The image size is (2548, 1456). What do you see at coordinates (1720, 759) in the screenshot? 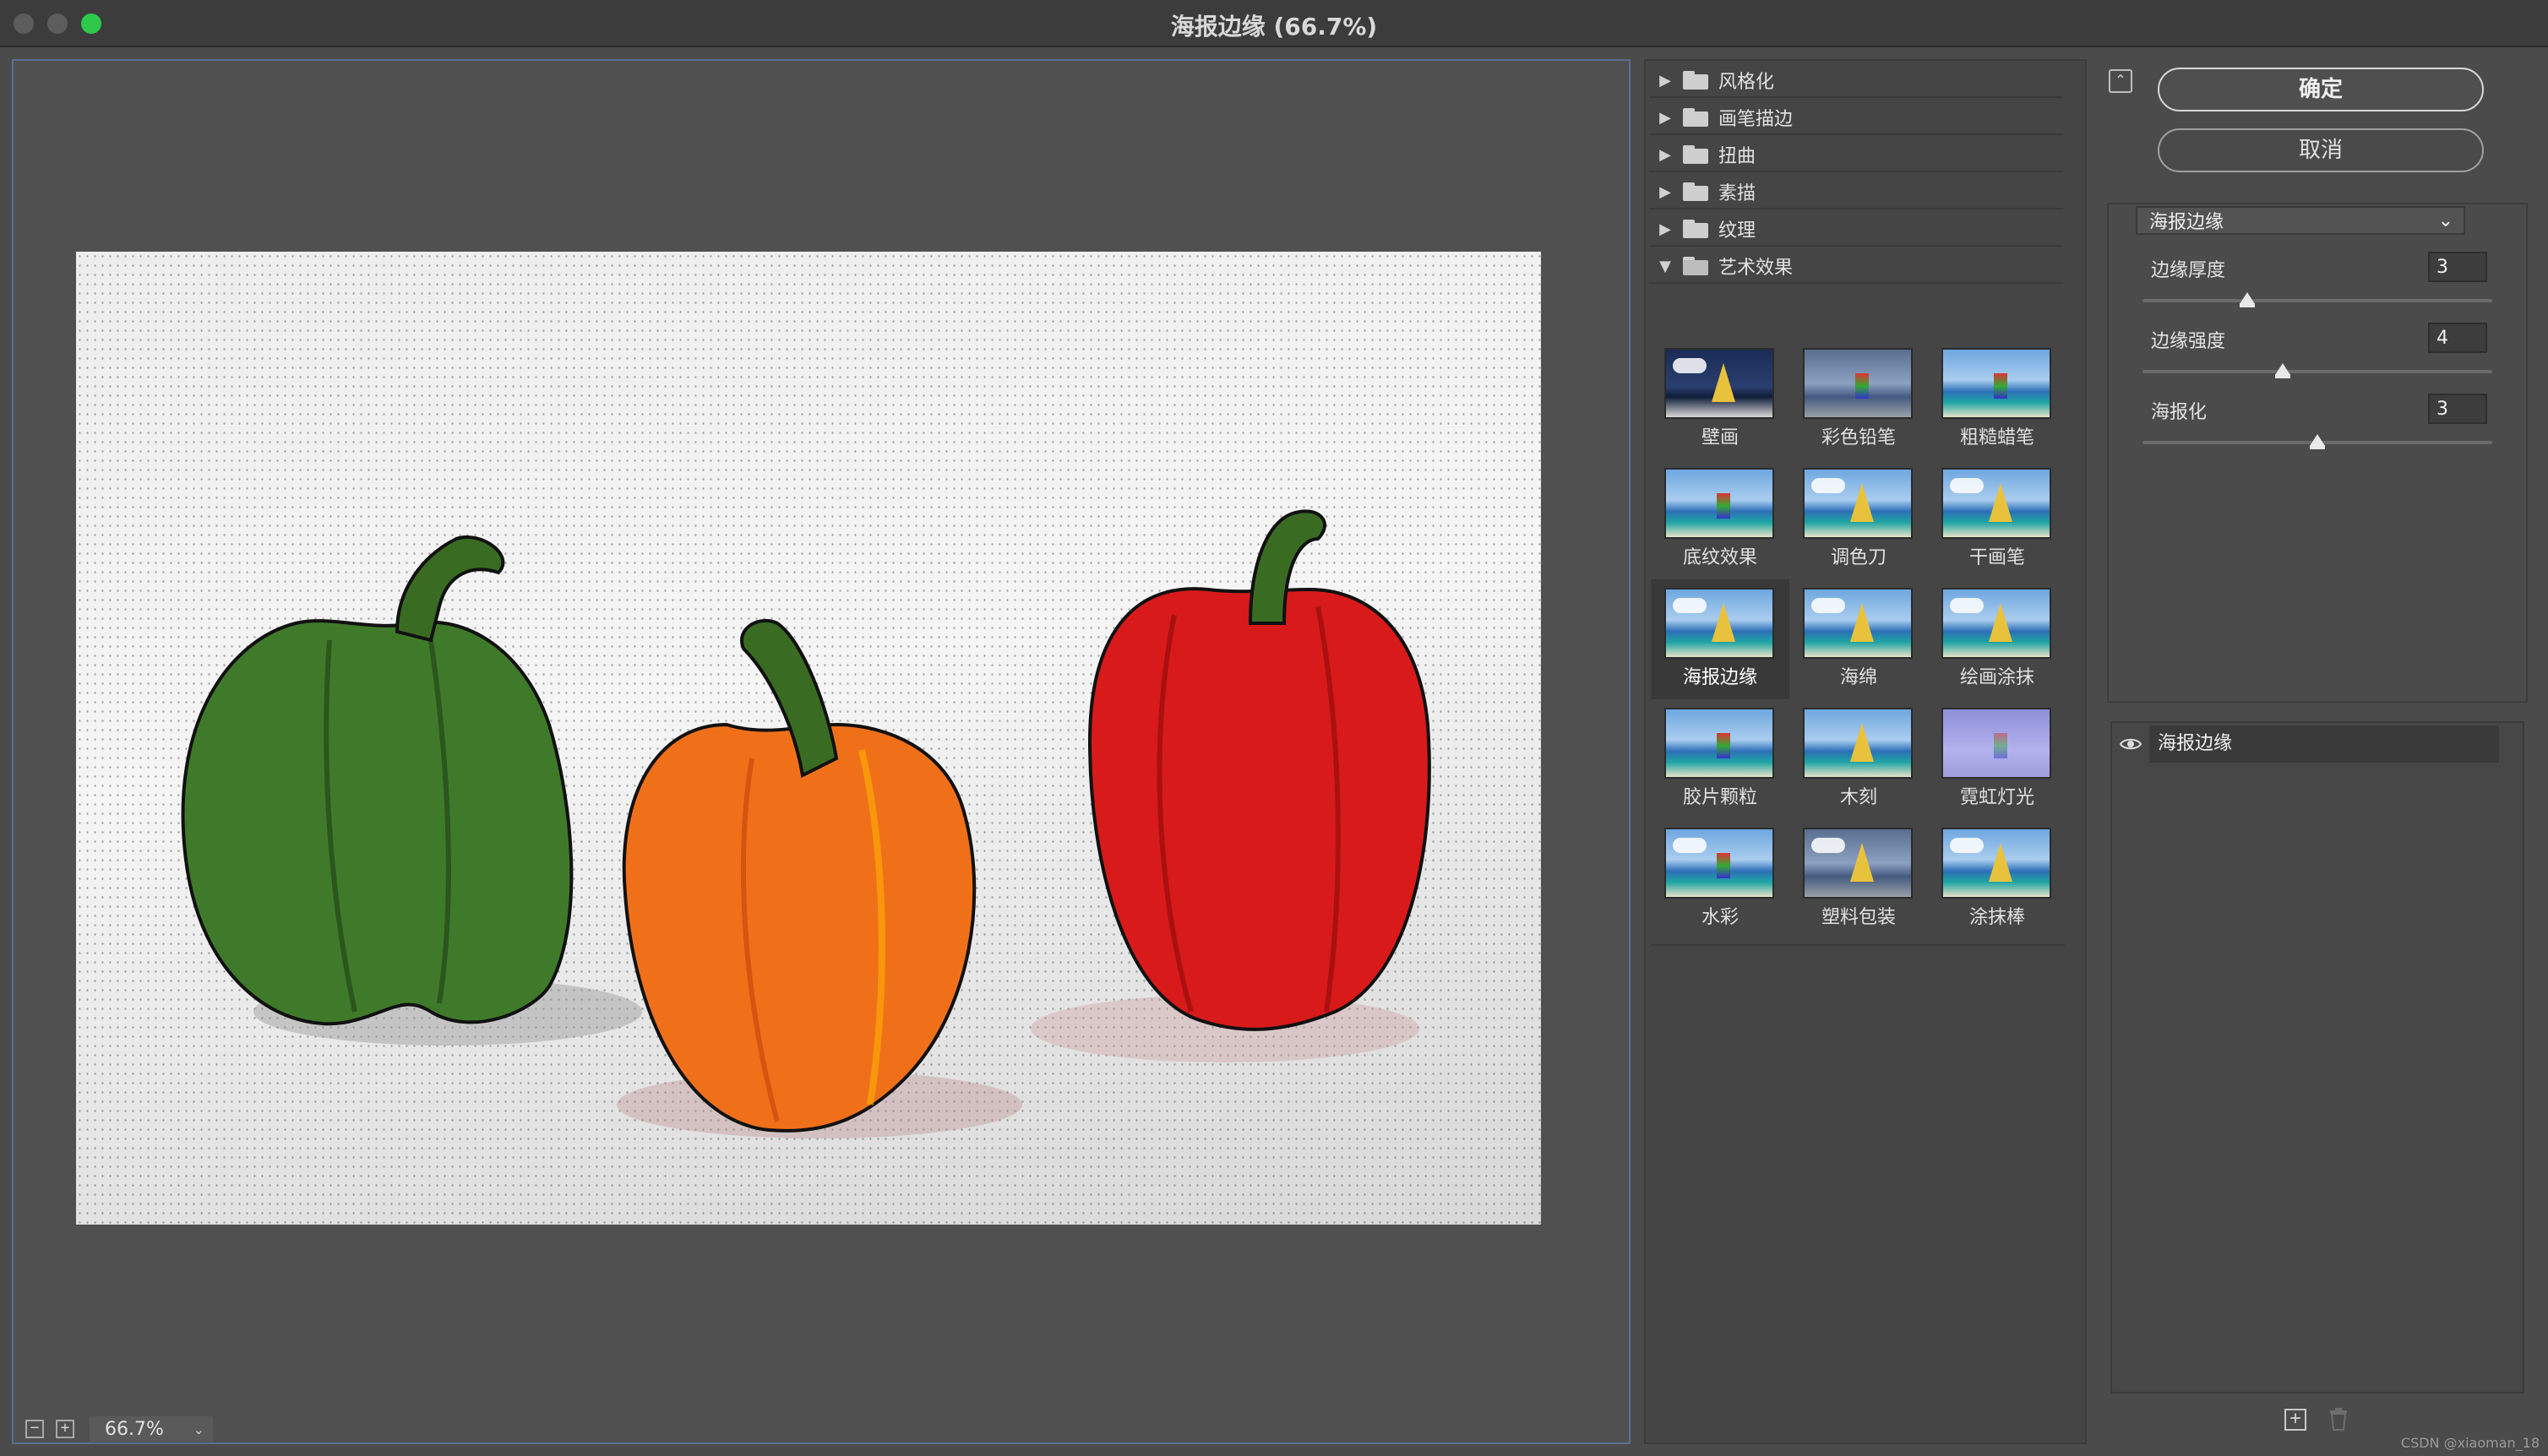
I see `filter-thumb: 胶片颗粒` at bounding box center [1720, 759].